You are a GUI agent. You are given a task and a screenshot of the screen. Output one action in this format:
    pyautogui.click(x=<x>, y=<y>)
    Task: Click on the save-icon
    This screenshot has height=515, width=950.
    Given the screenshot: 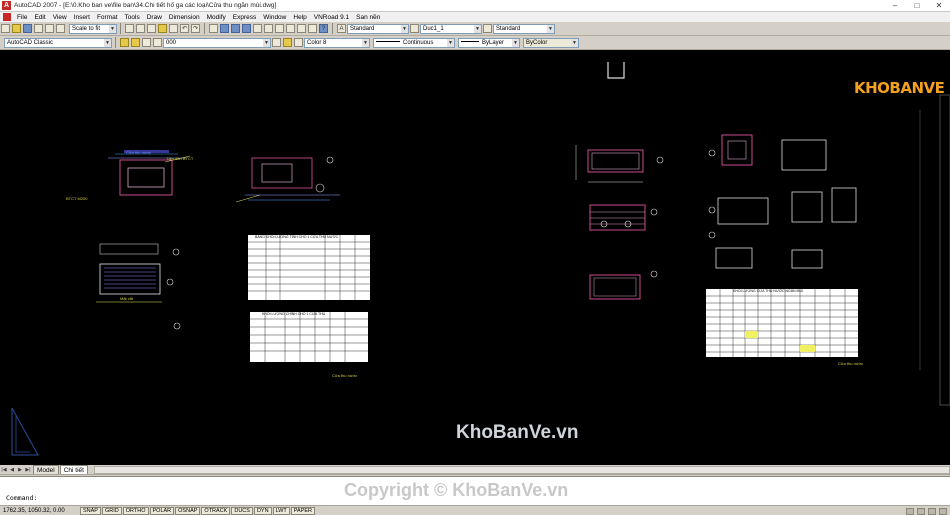 What is the action you would take?
    pyautogui.click(x=27, y=28)
    